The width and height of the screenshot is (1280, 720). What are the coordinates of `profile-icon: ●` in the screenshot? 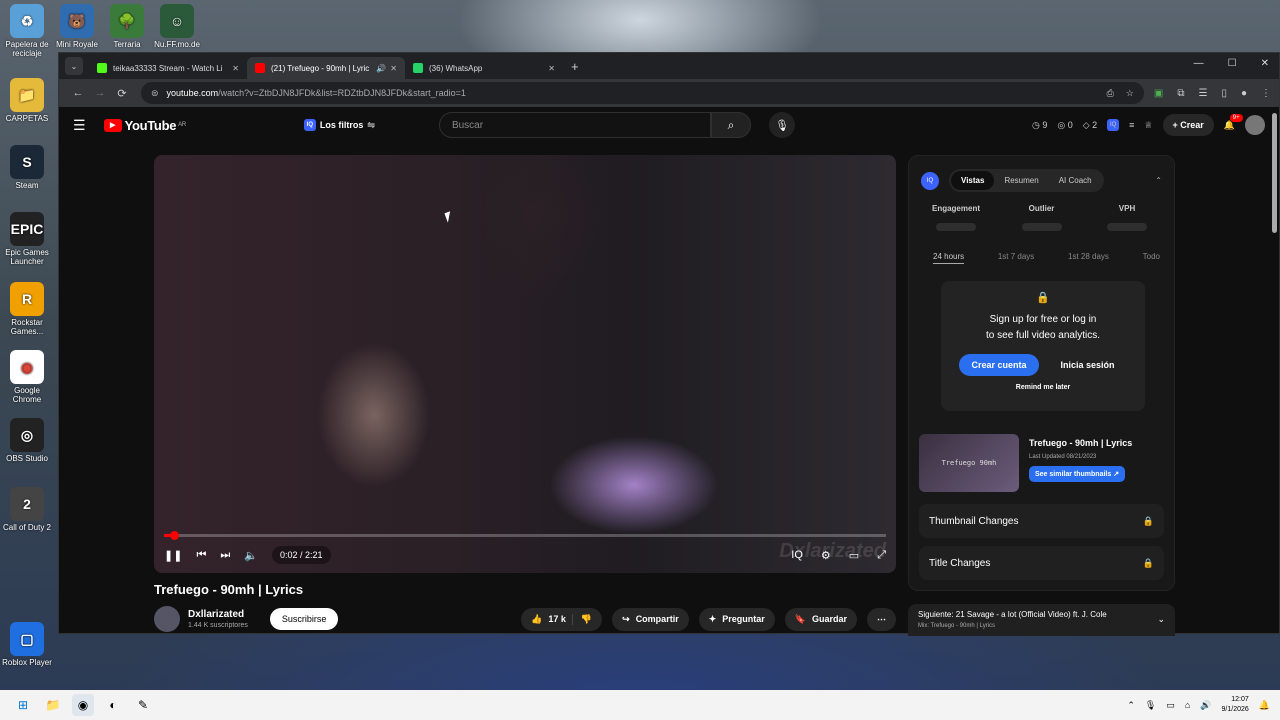 It's located at (1244, 93).